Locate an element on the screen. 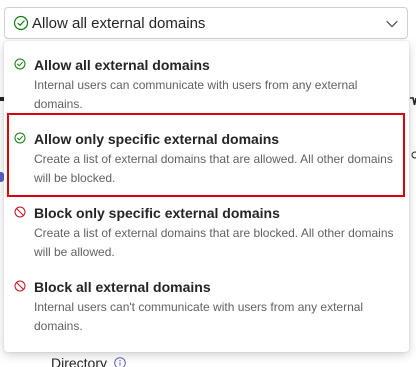  option-title: Block only specific external domains is located at coordinates (157, 213).